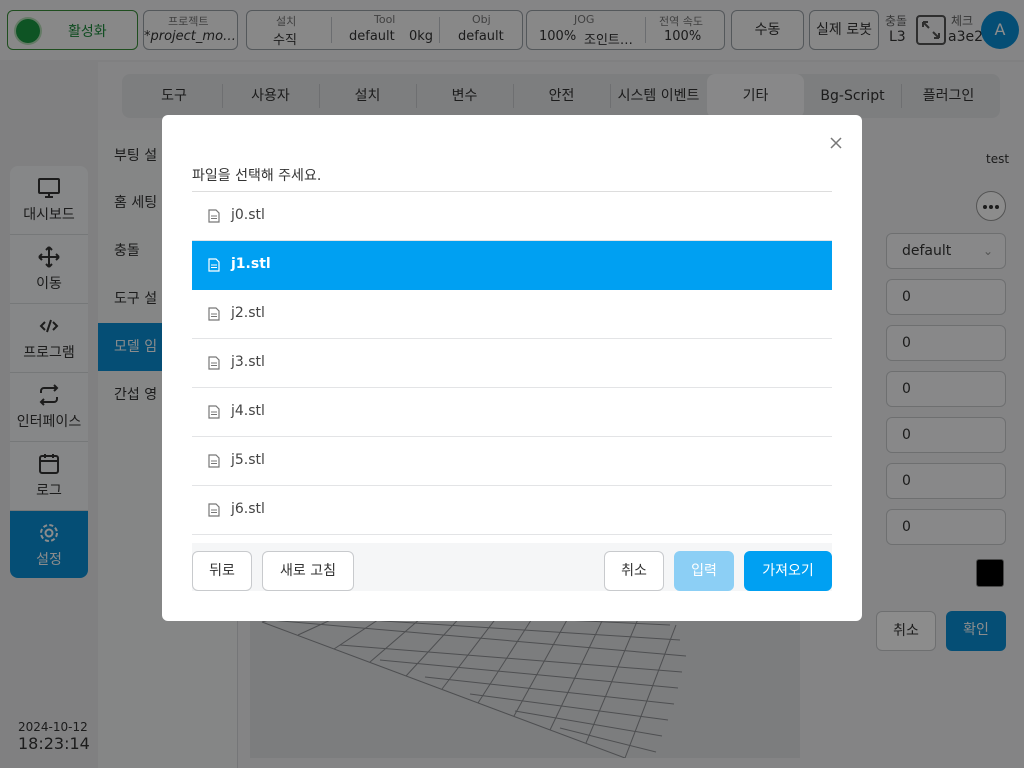 Image resolution: width=1024 pixels, height=768 pixels. I want to click on close-icon, so click(836, 143).